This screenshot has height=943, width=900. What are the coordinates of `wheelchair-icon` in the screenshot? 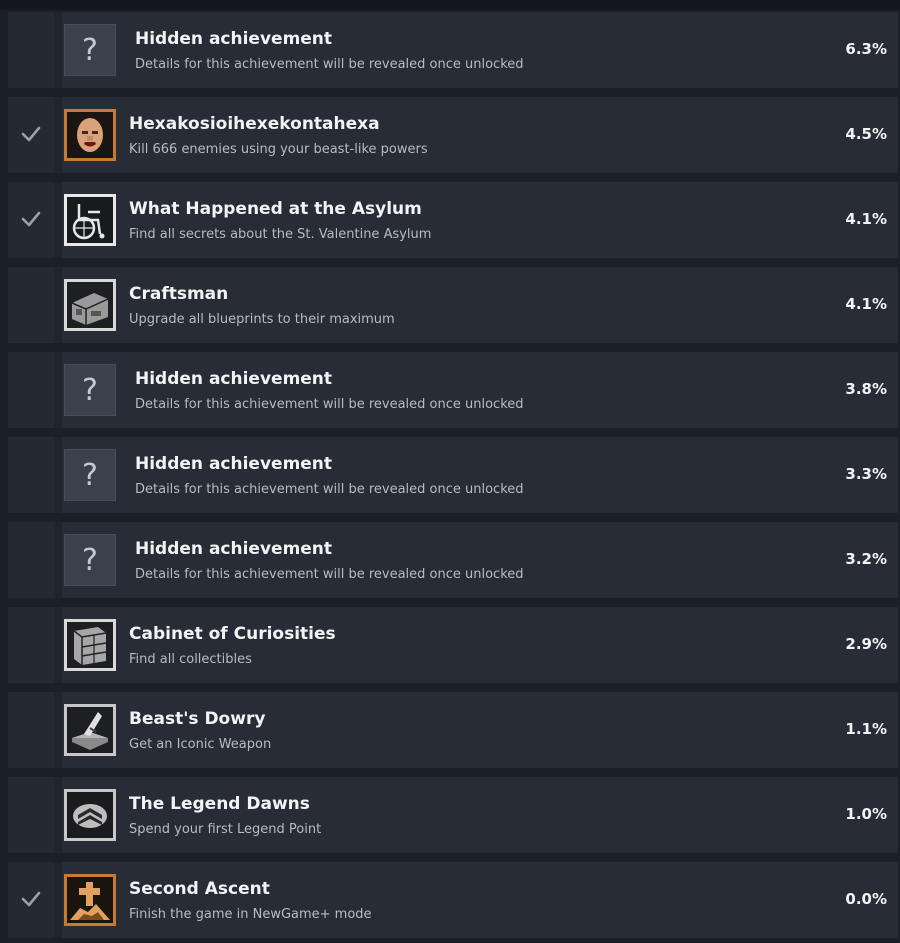 It's located at (90, 220).